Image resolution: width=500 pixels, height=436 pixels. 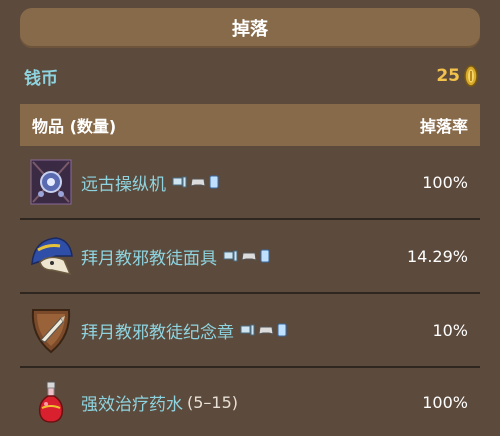 I want to click on coin-row: 钱币 25, so click(x=249, y=76).